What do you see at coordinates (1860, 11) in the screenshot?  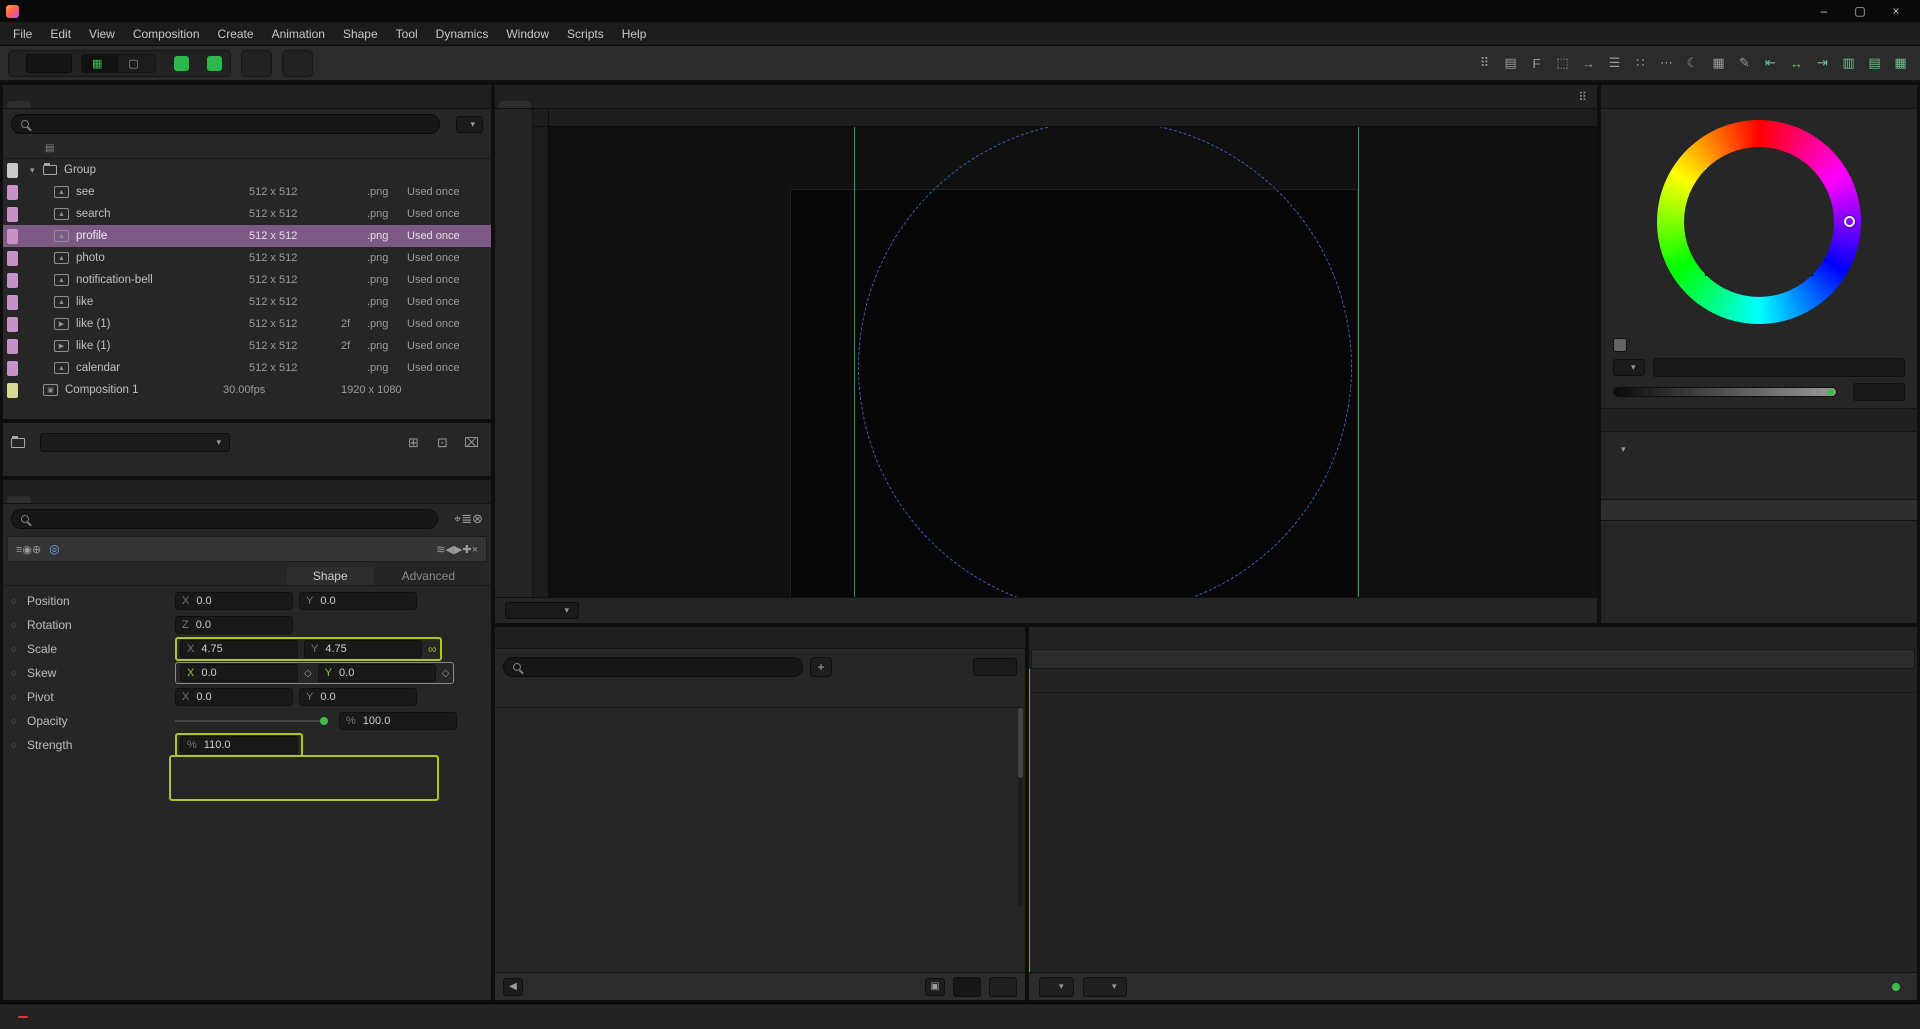 I see `maximize-button: ▢` at bounding box center [1860, 11].